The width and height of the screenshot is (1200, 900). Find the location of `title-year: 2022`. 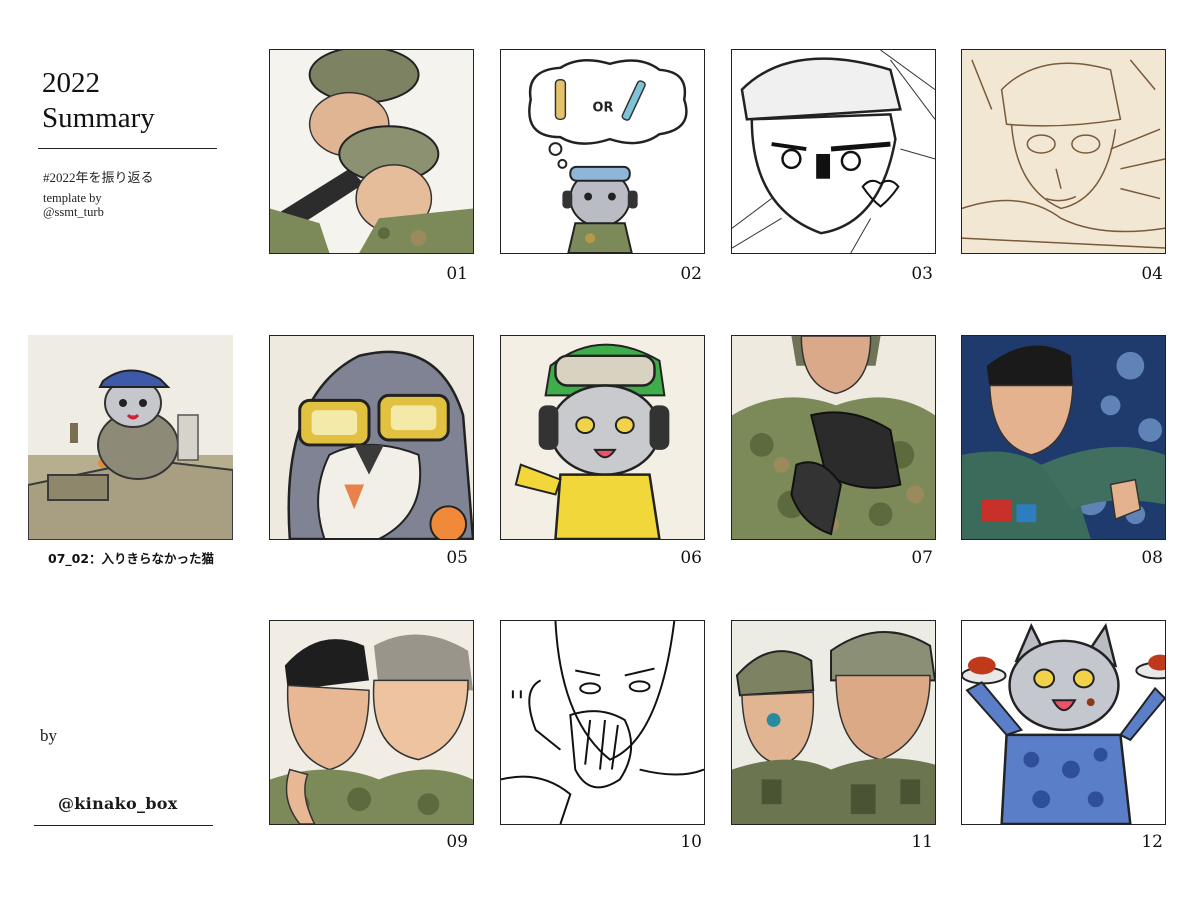

title-year: 2022 is located at coordinates (71, 83).